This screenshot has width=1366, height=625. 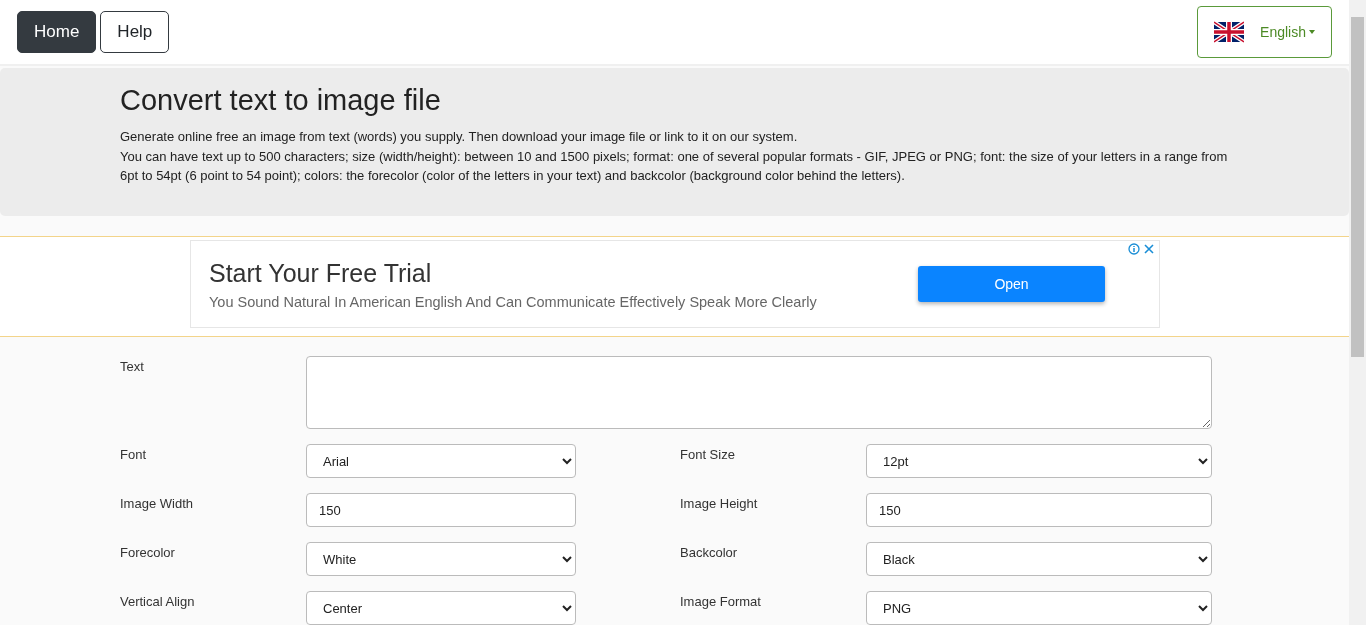 What do you see at coordinates (1134, 249) in the screenshot?
I see `info-icon` at bounding box center [1134, 249].